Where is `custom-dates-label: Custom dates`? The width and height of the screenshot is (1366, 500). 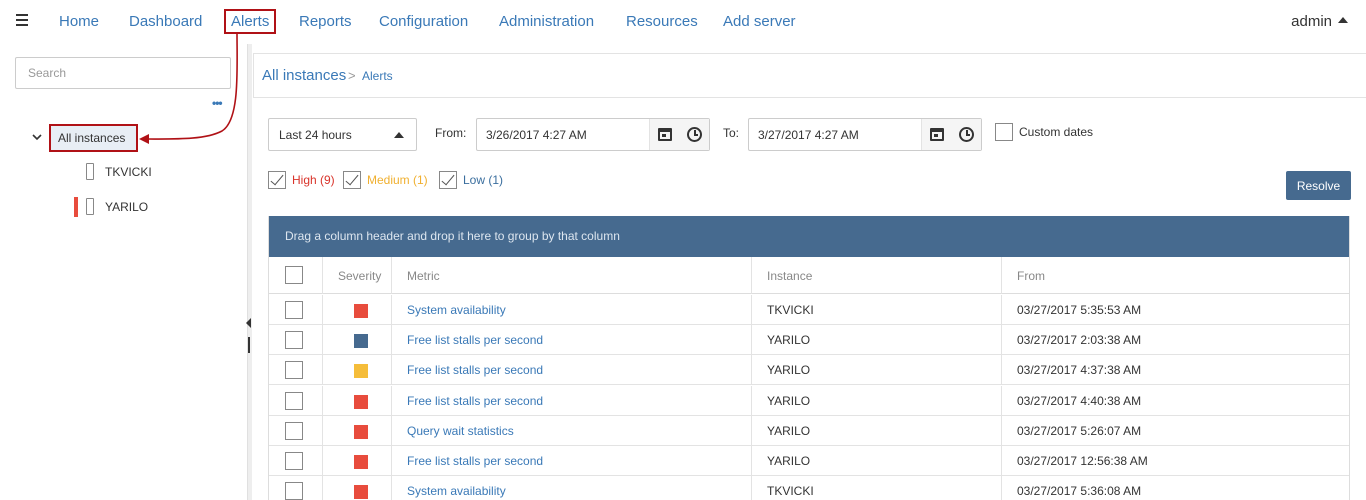 custom-dates-label: Custom dates is located at coordinates (1056, 132).